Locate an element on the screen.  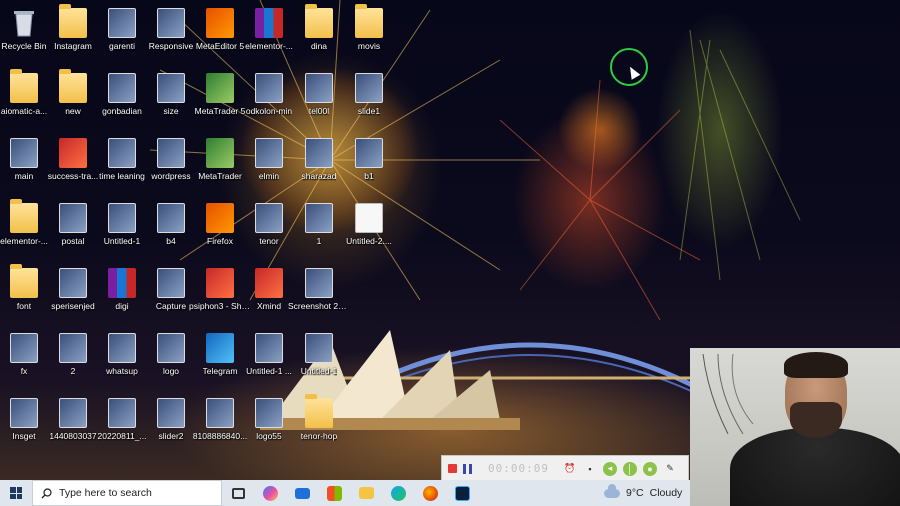
desktop-icon: movis is located at coordinates (369, 32).